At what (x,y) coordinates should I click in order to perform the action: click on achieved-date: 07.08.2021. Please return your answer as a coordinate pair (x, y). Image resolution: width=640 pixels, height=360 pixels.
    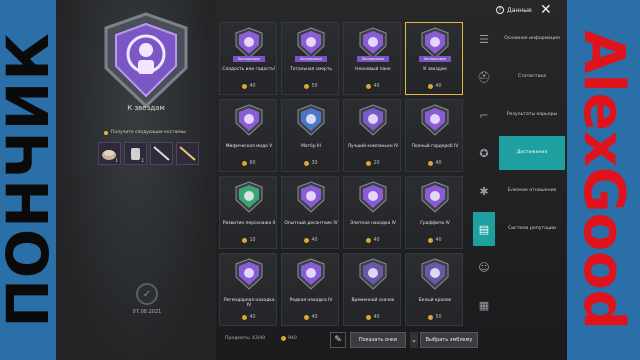
    Looking at the image, I should click on (147, 312).